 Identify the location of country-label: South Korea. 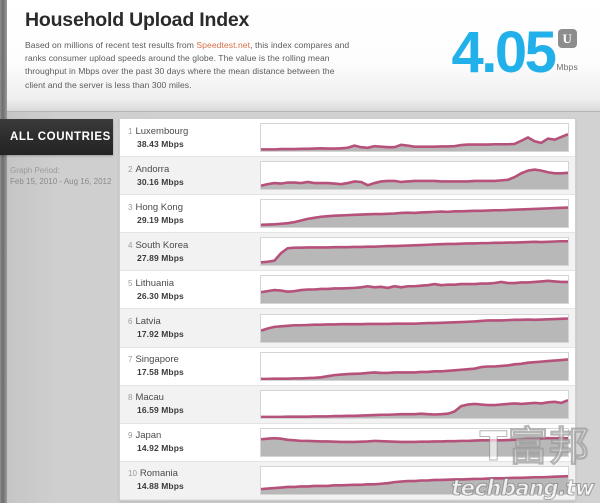
(162, 245).